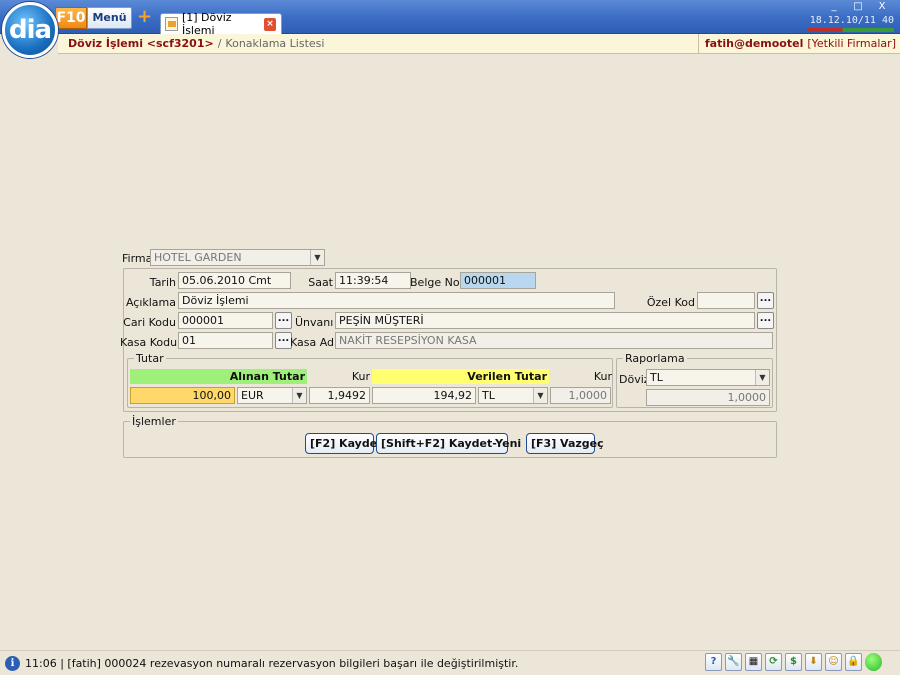  I want to click on kasa-adi-label: Kasa Adı, so click(314, 342).